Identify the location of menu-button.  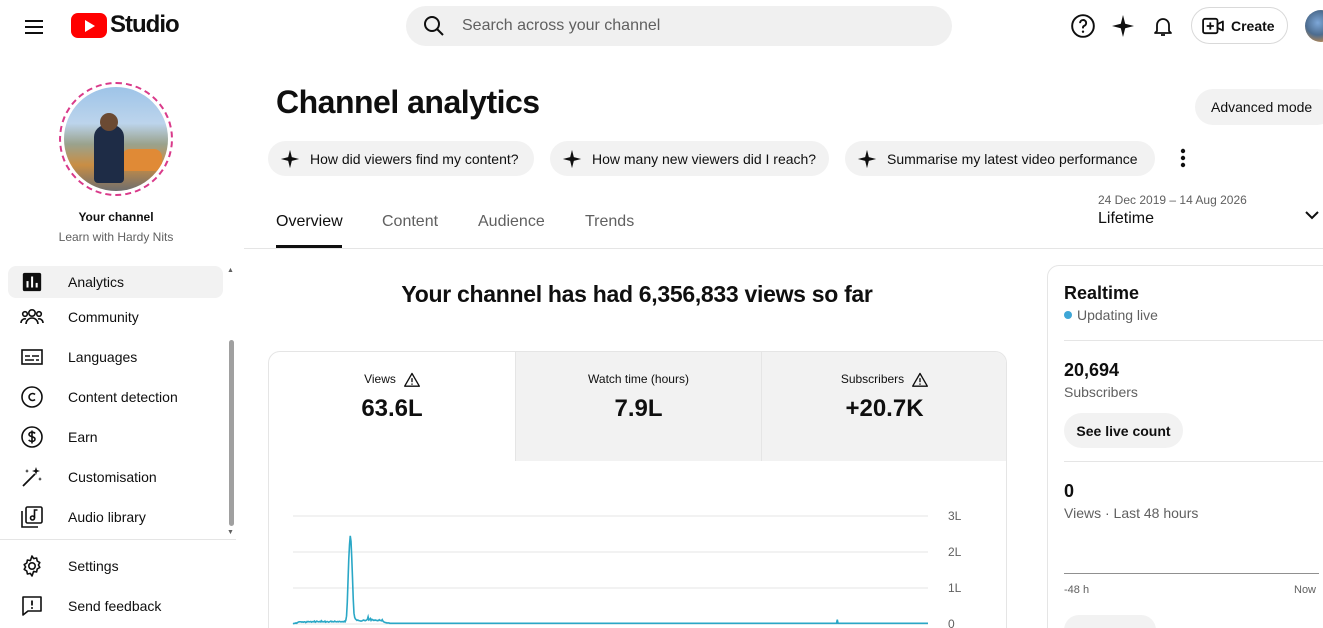
(34, 26).